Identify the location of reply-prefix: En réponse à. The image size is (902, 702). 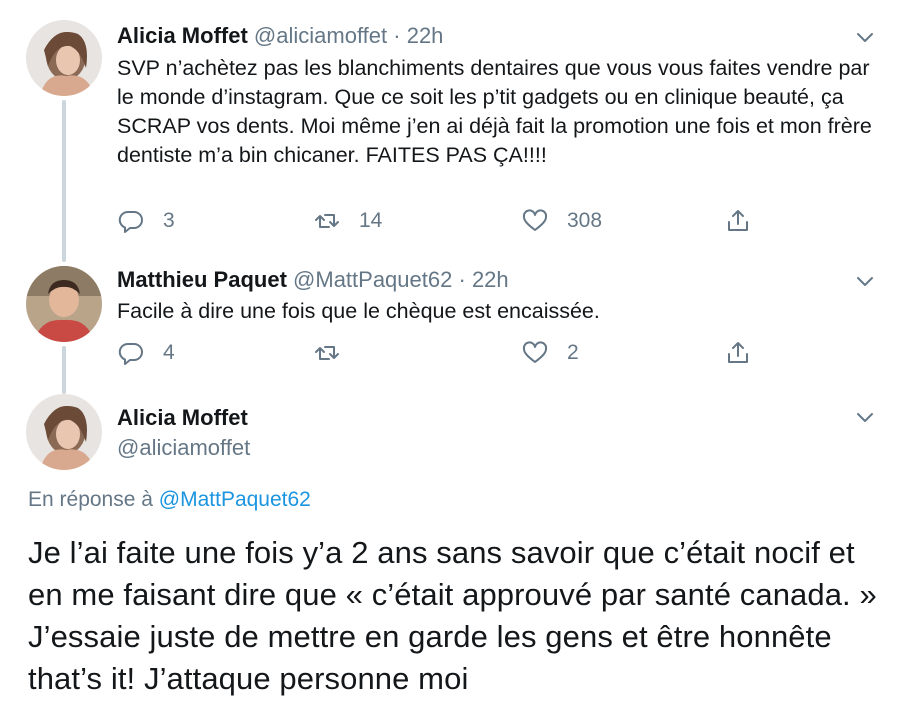
(90, 499).